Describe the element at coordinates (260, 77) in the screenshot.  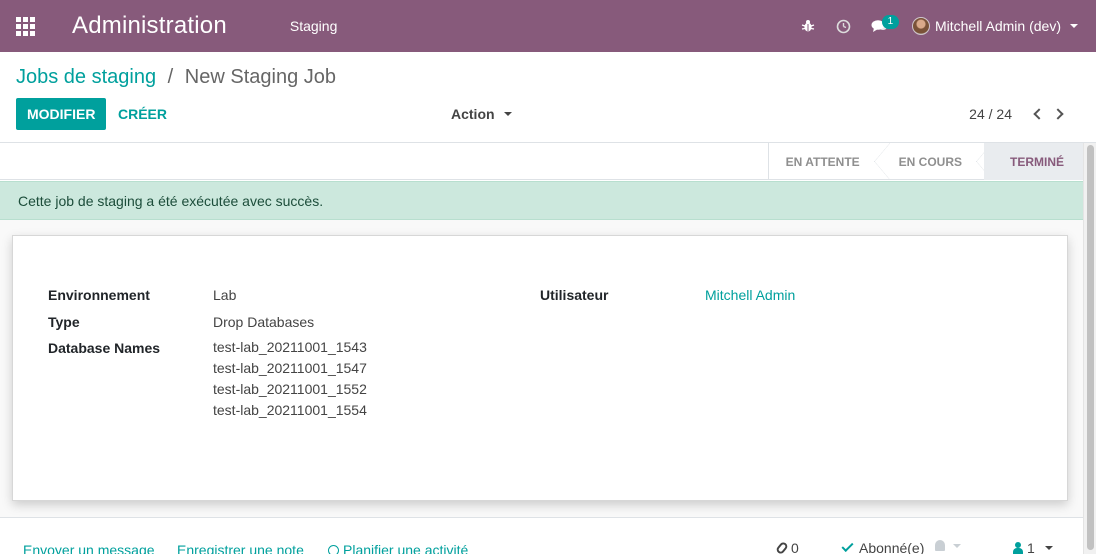
I see `breadcrumb-current: New Staging Job` at that location.